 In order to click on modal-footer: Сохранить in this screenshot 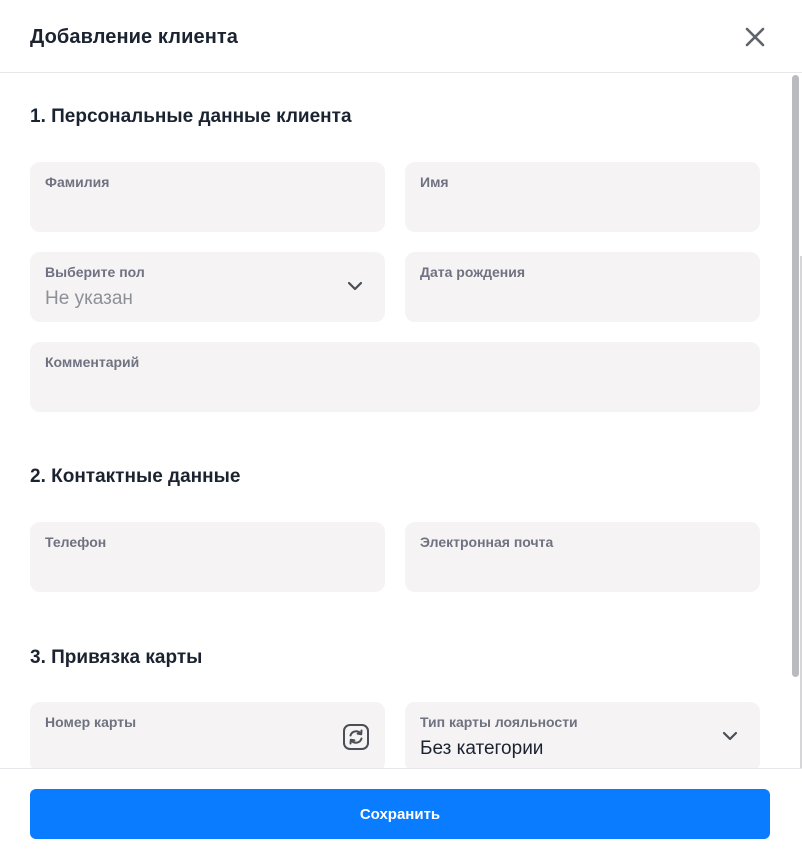, I will do `click(401, 815)`.